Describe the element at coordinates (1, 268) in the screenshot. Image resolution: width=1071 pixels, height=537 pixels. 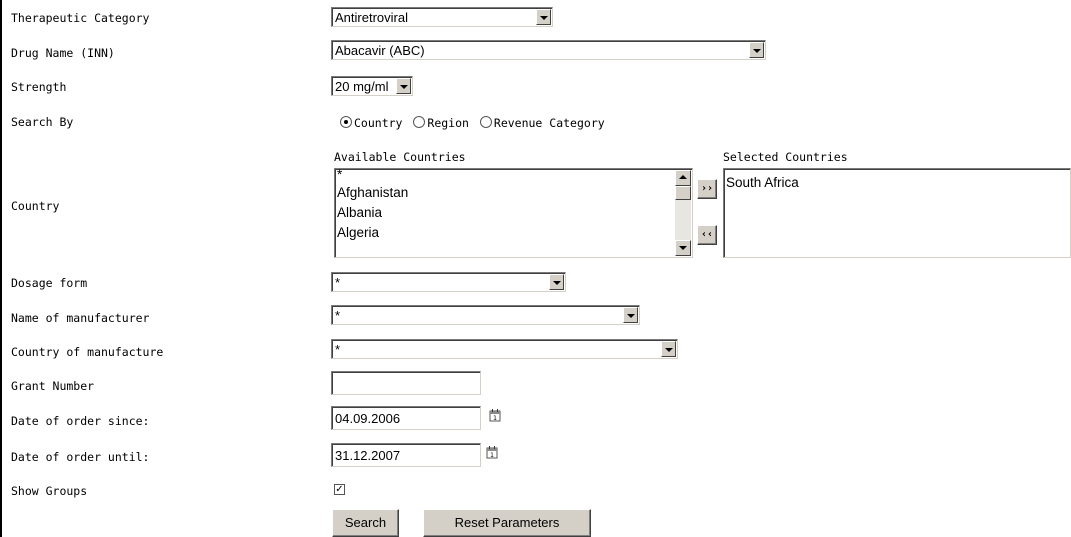
I see `page-left-border` at that location.